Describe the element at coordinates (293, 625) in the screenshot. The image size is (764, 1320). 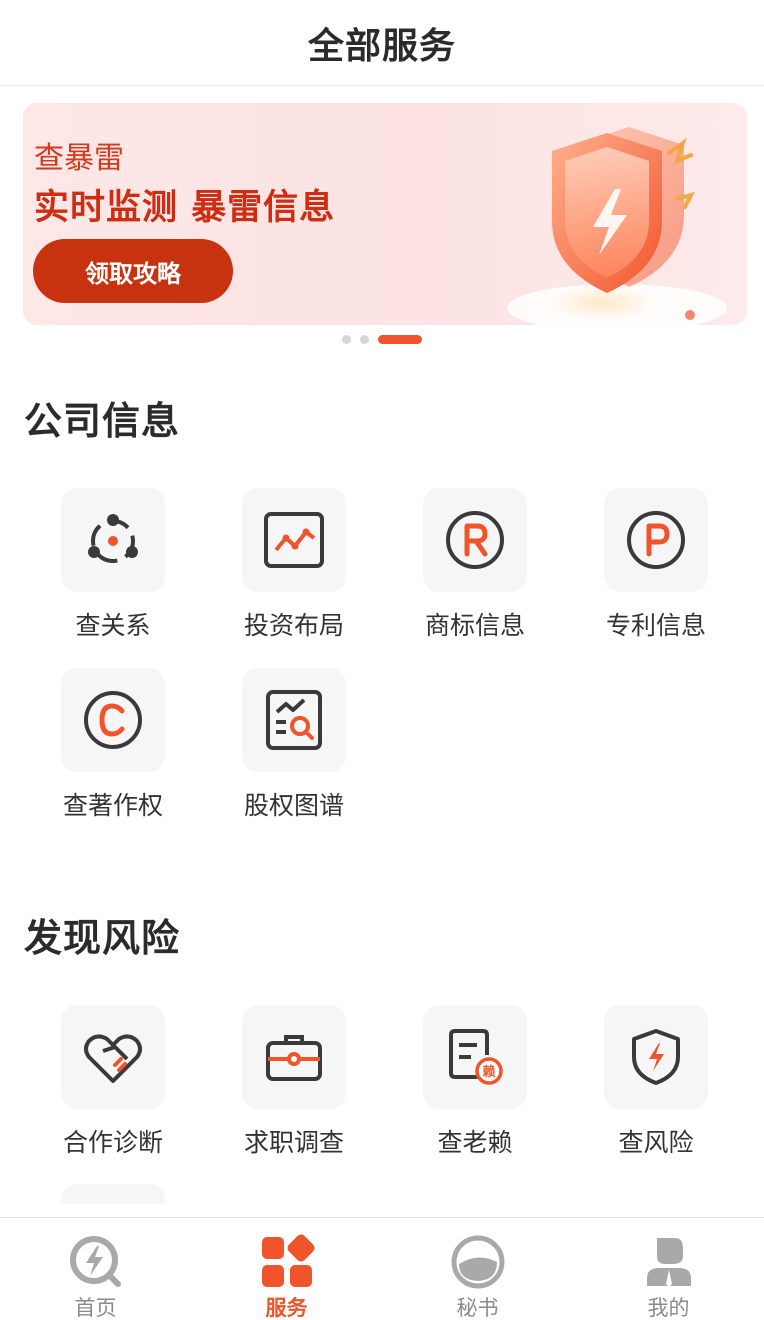
I see `service-label: 投资布局` at that location.